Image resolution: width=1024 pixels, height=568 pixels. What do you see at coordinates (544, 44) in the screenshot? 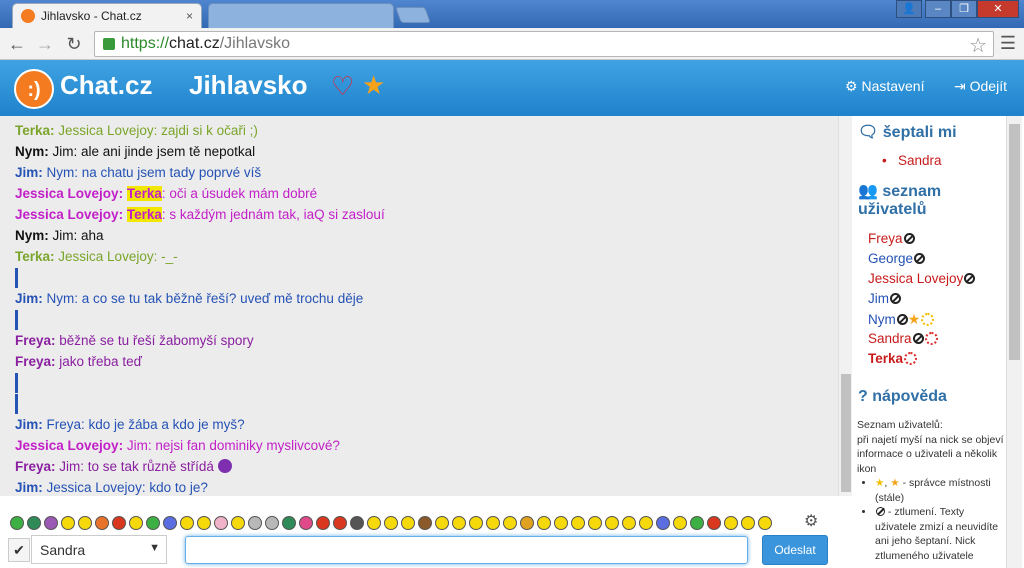
I see `address-bar: https:// chat.cz /Jihlavsko ☆` at bounding box center [544, 44].